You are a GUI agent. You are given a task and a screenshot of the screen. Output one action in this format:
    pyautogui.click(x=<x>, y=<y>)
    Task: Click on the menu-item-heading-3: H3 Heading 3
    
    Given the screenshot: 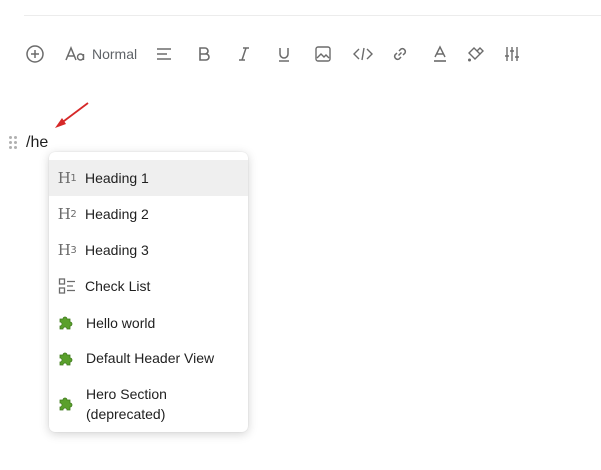 What is the action you would take?
    pyautogui.click(x=148, y=250)
    